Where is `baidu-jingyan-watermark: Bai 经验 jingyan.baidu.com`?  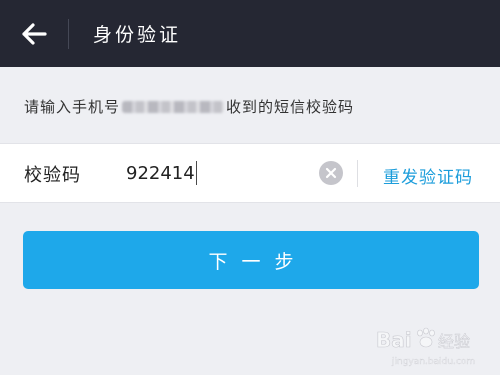 baidu-jingyan-watermark: Bai 经验 jingyan.baidu.com is located at coordinates (425, 347).